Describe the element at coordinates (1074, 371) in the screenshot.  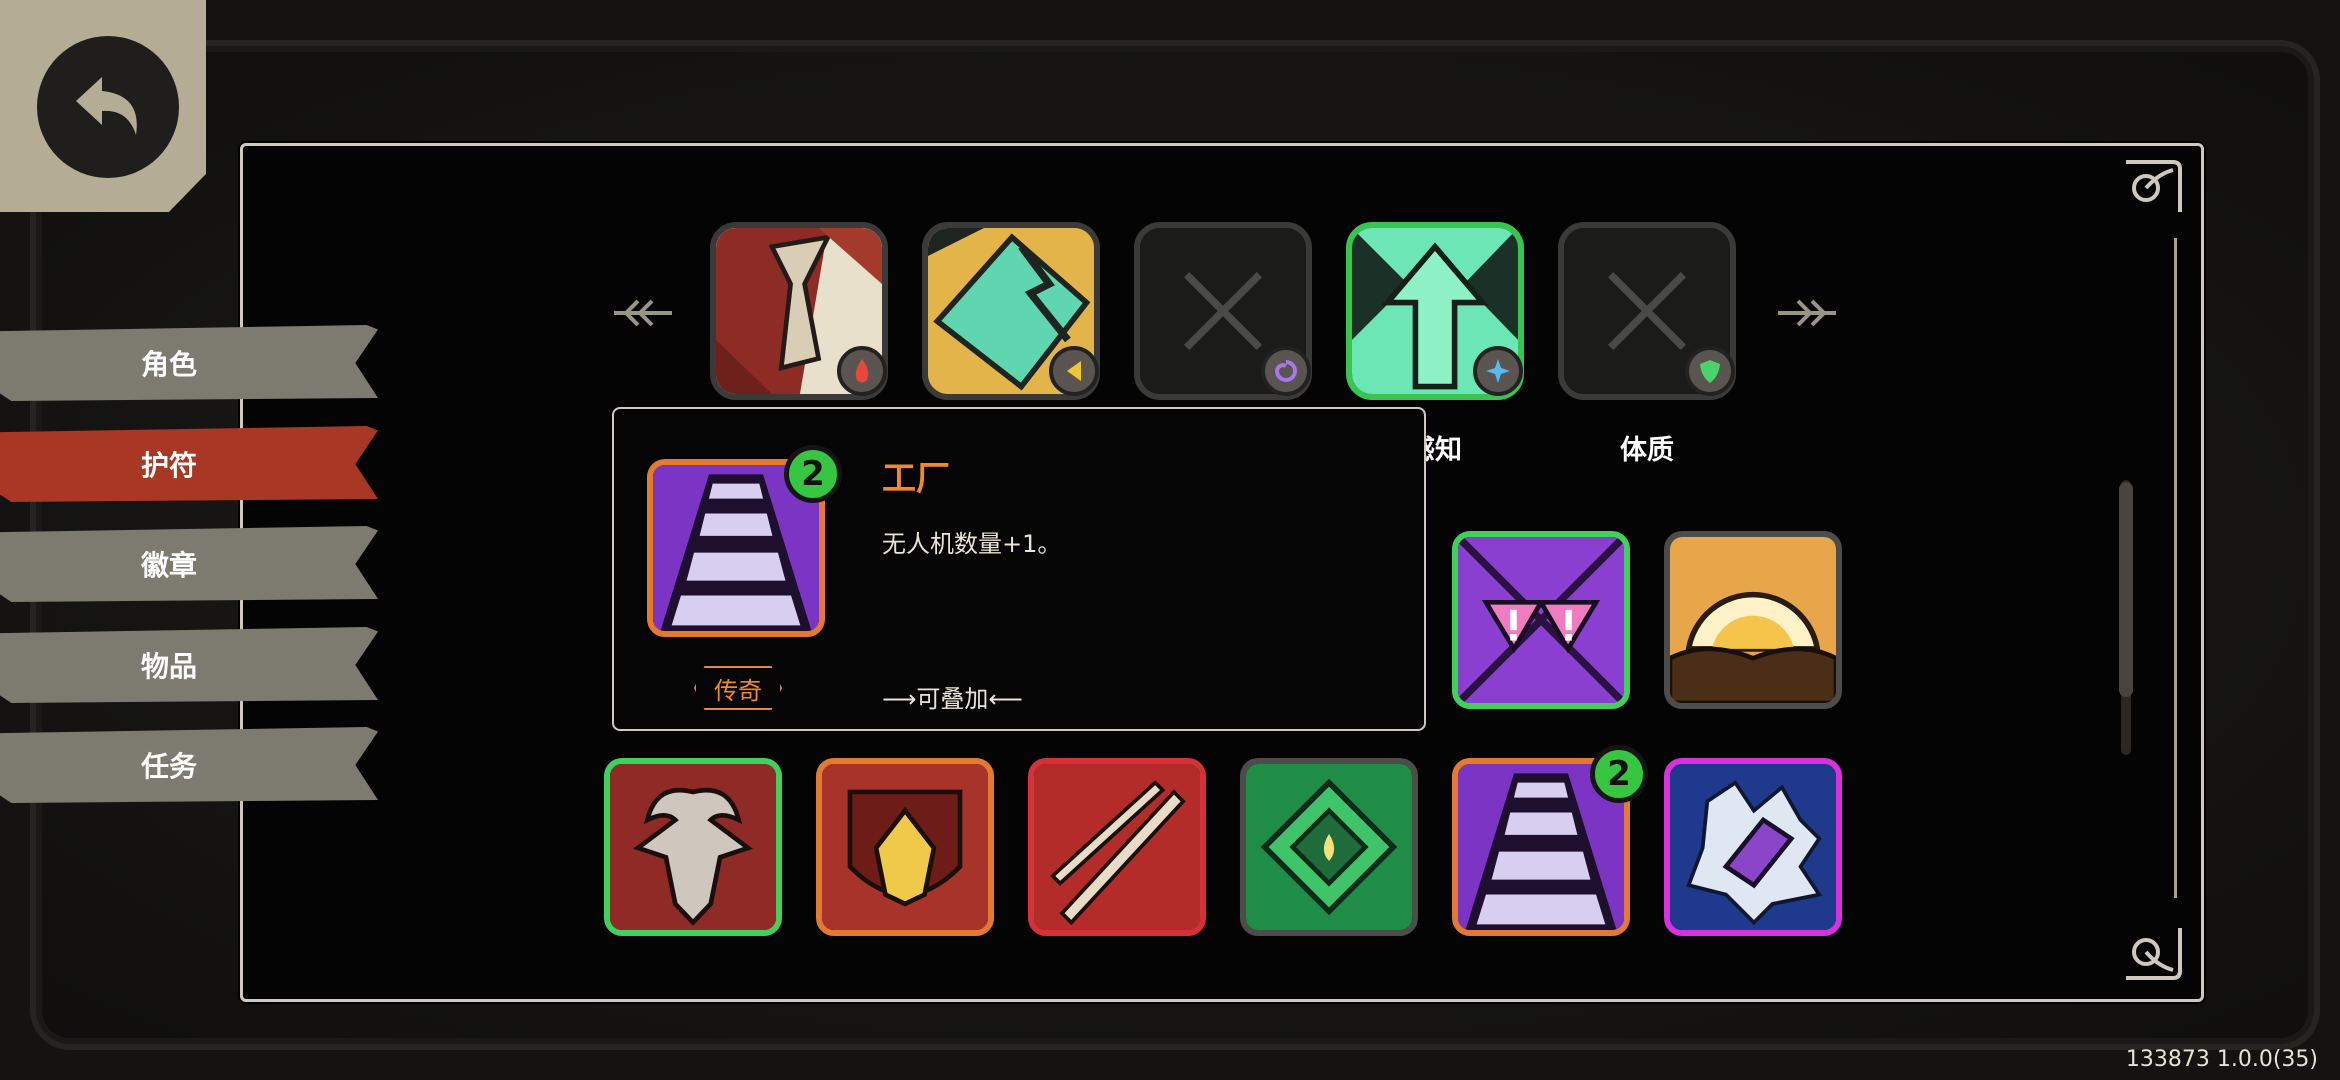
I see `lightning-icon` at that location.